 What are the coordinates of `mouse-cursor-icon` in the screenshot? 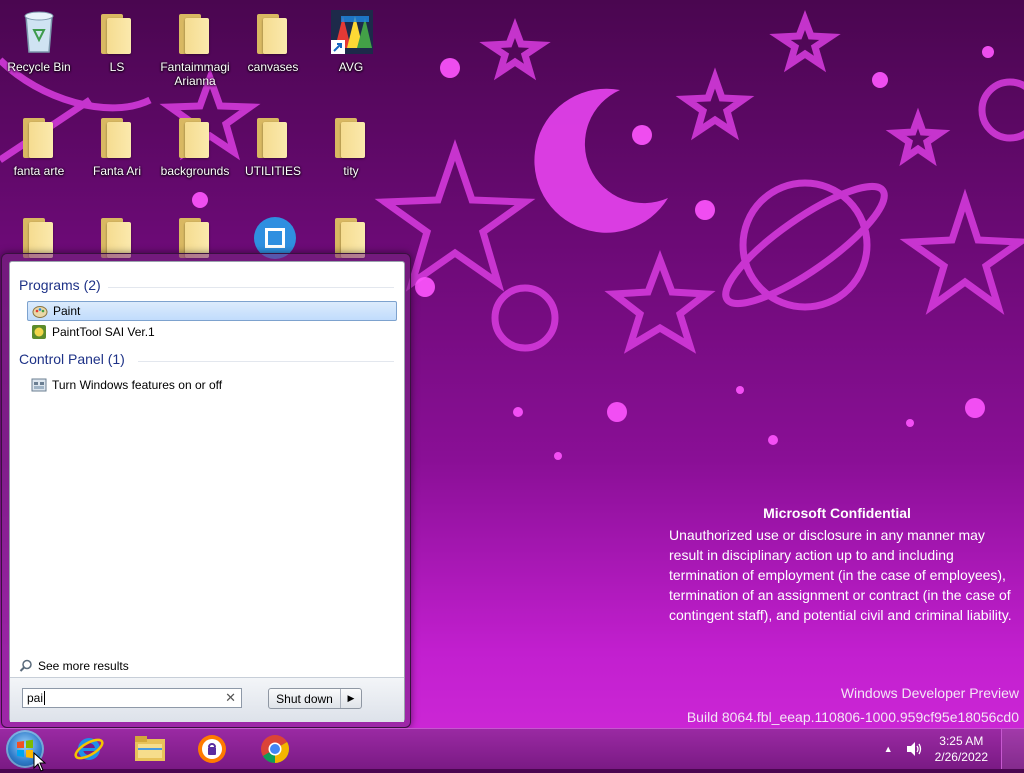 It's located at (40, 762).